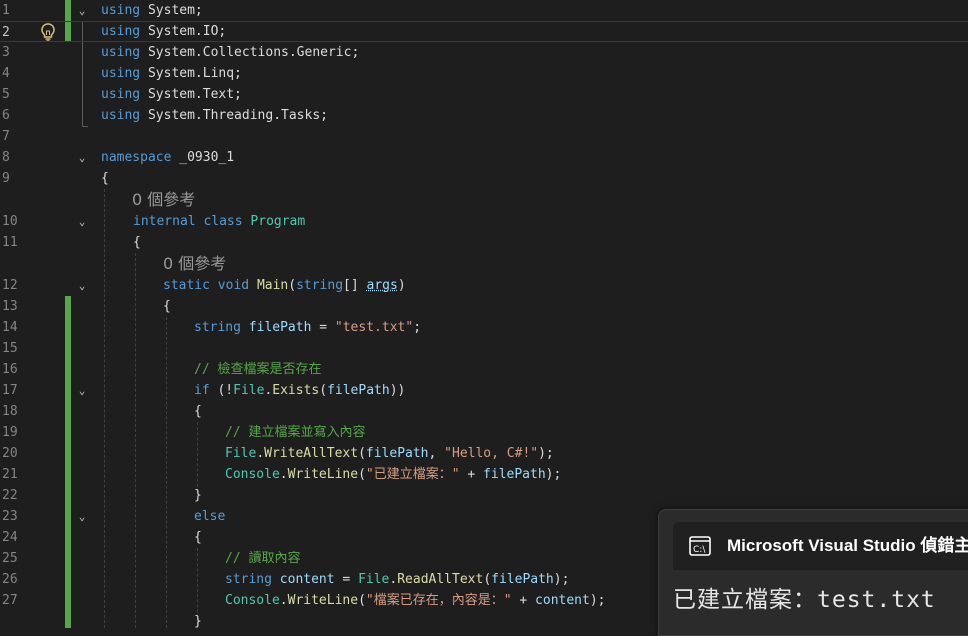 The height and width of the screenshot is (636, 968). Describe the element at coordinates (6, 136) in the screenshot. I see `line-number: 7` at that location.